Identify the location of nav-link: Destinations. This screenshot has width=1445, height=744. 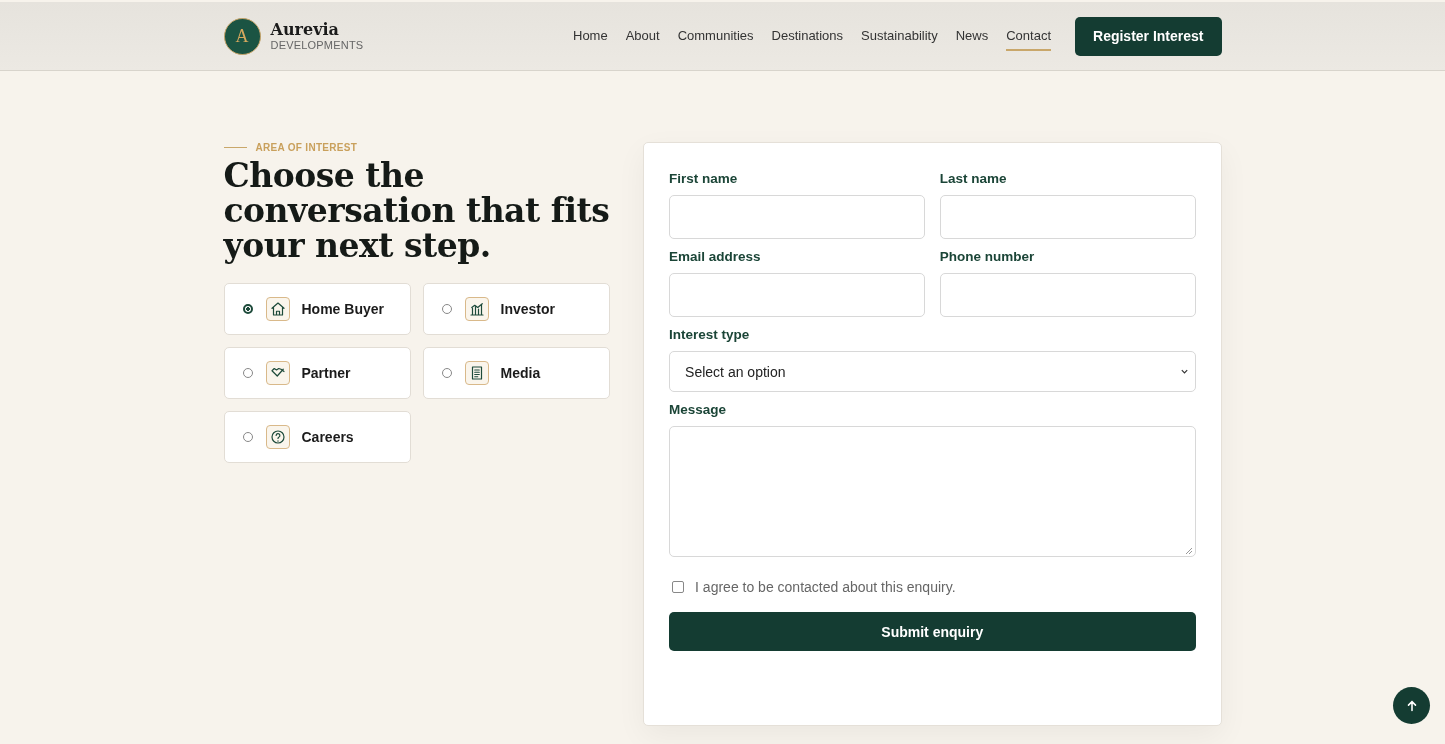
(807, 36).